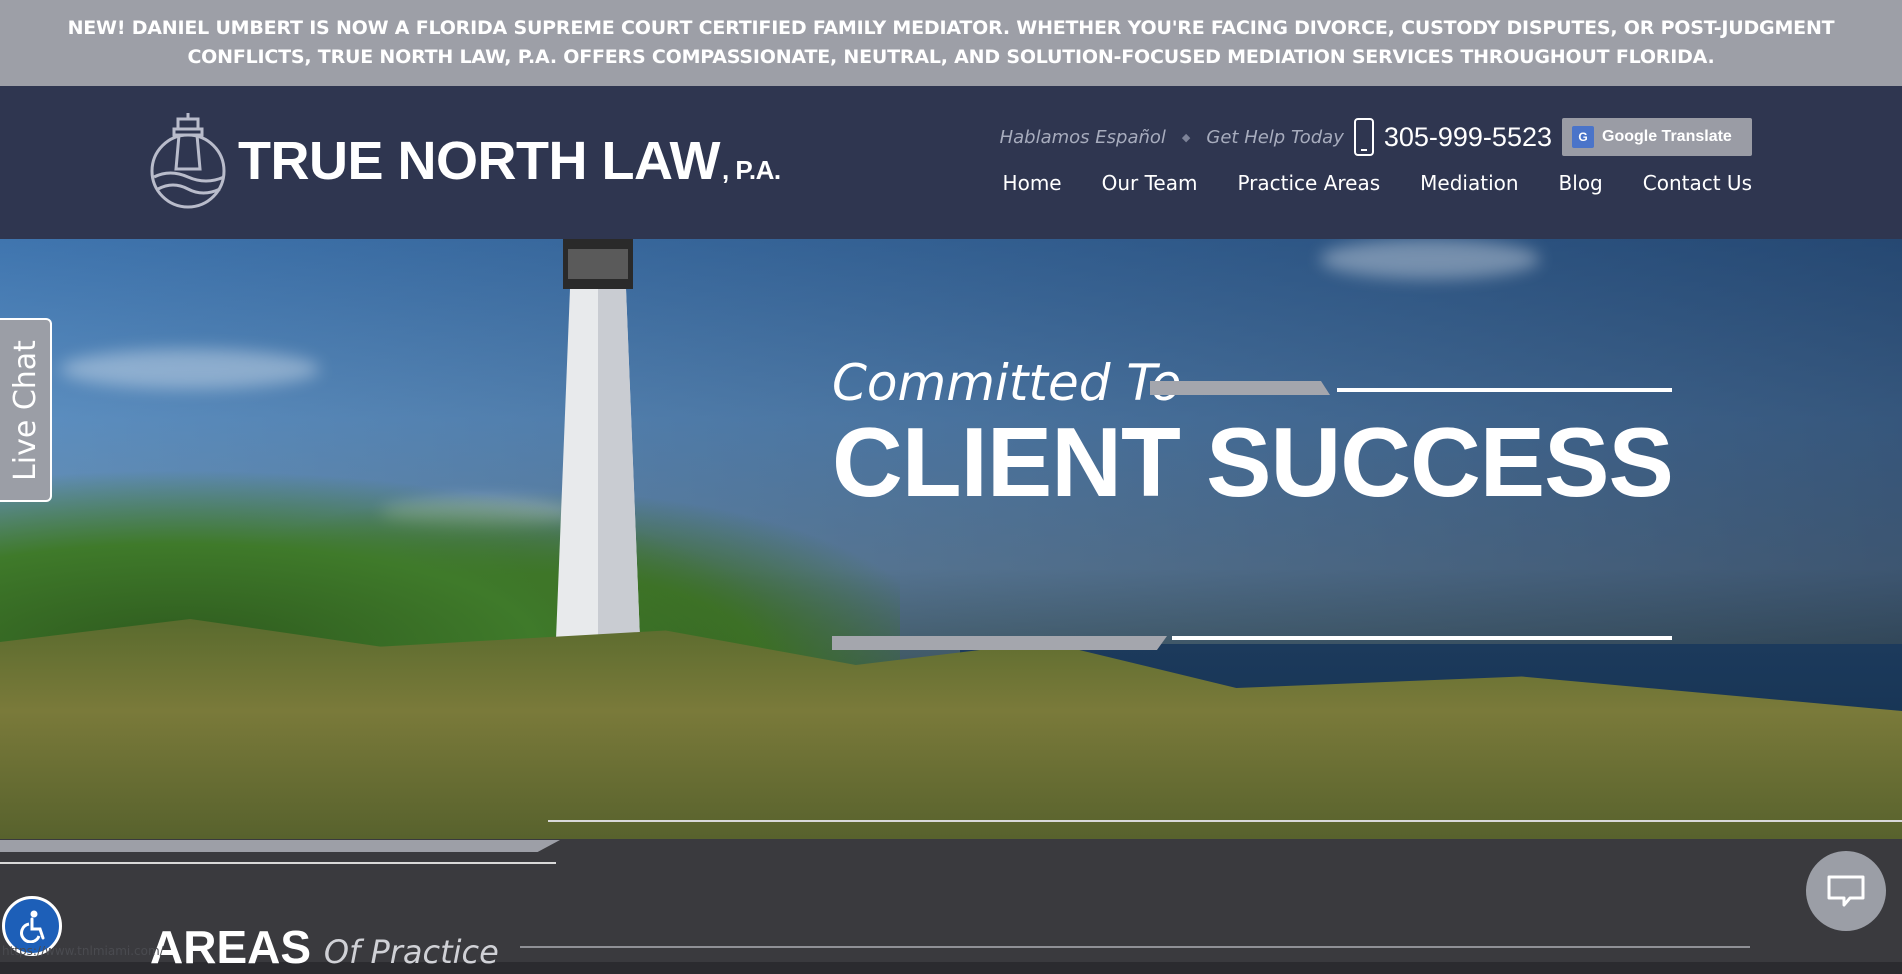  Describe the element at coordinates (1082, 137) in the screenshot. I see `spanish-tagline: Hablamos Español` at that location.